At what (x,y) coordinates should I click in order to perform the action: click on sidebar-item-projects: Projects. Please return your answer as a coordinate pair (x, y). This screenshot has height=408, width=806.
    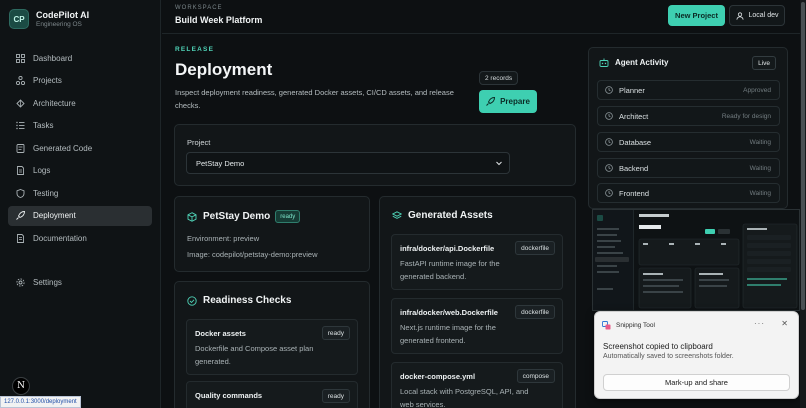
    Looking at the image, I should click on (80, 81).